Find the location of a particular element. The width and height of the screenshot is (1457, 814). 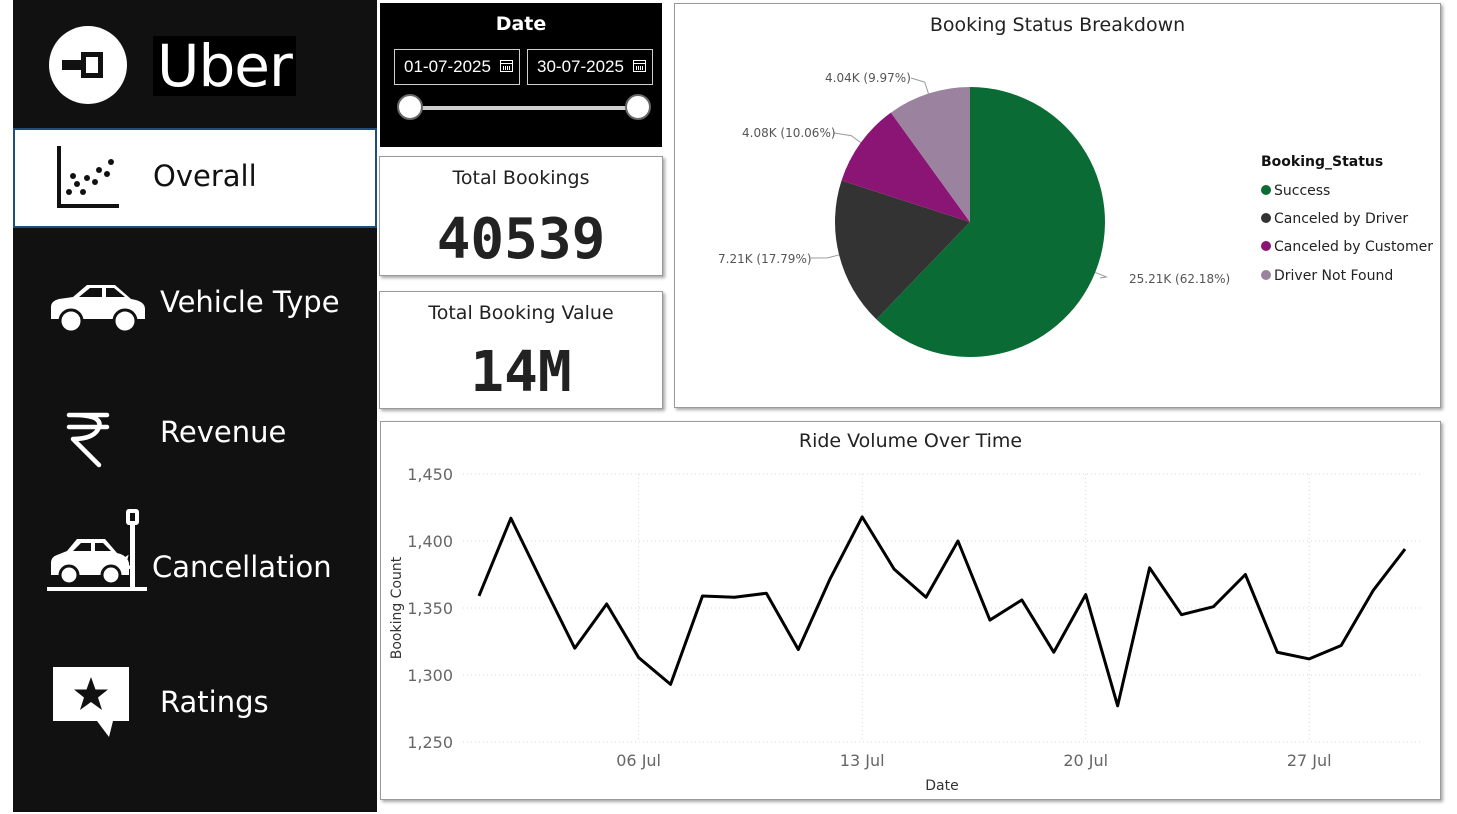

total-booking-value-title: Total Booking Value is located at coordinates (521, 313).